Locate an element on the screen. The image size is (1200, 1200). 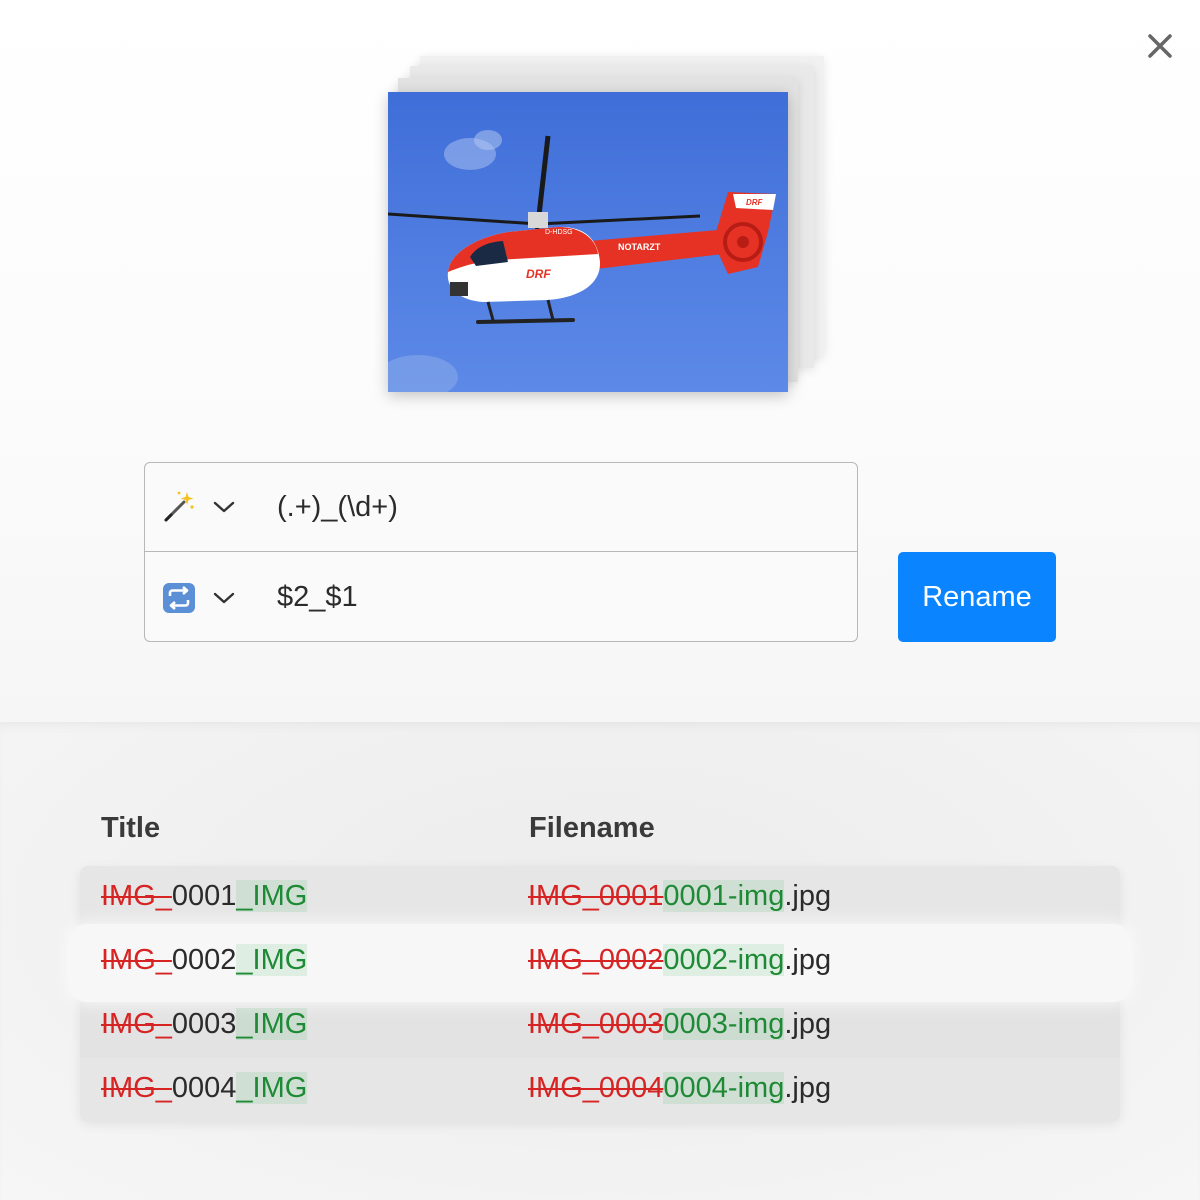
column-header-title: Title is located at coordinates (131, 828).